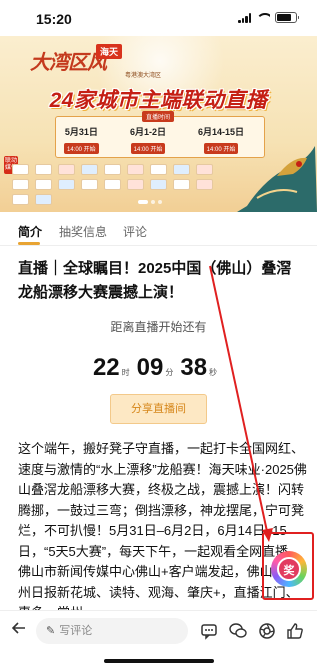 The width and height of the screenshot is (320, 668). Describe the element at coordinates (81, 140) in the screenshot. I see `schedule-item: 5月31日 14:00 开始` at that location.